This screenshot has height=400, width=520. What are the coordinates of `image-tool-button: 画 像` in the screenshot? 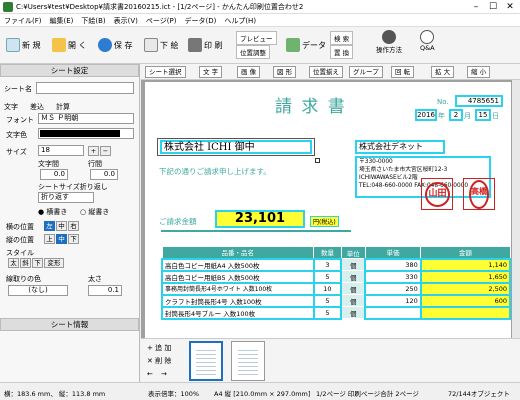 It's located at (249, 72).